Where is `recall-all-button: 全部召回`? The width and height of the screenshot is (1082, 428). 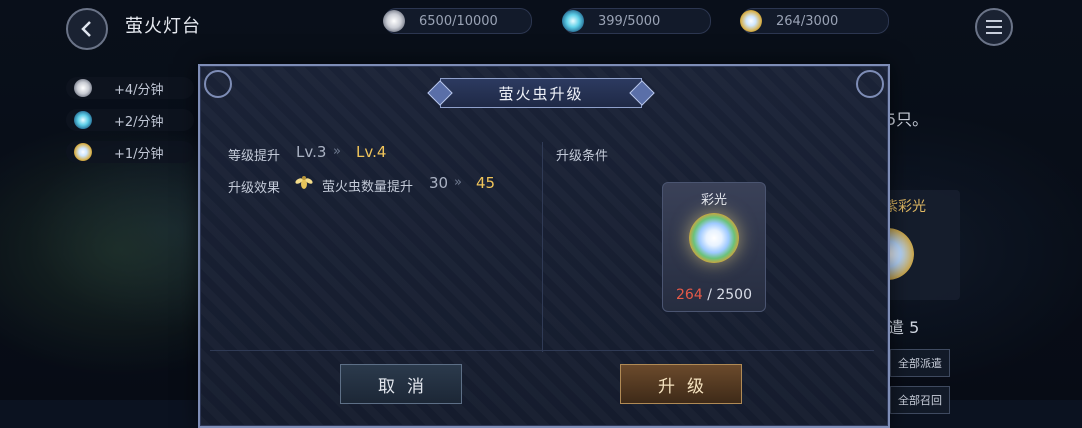 recall-all-button: 全部召回 is located at coordinates (920, 400).